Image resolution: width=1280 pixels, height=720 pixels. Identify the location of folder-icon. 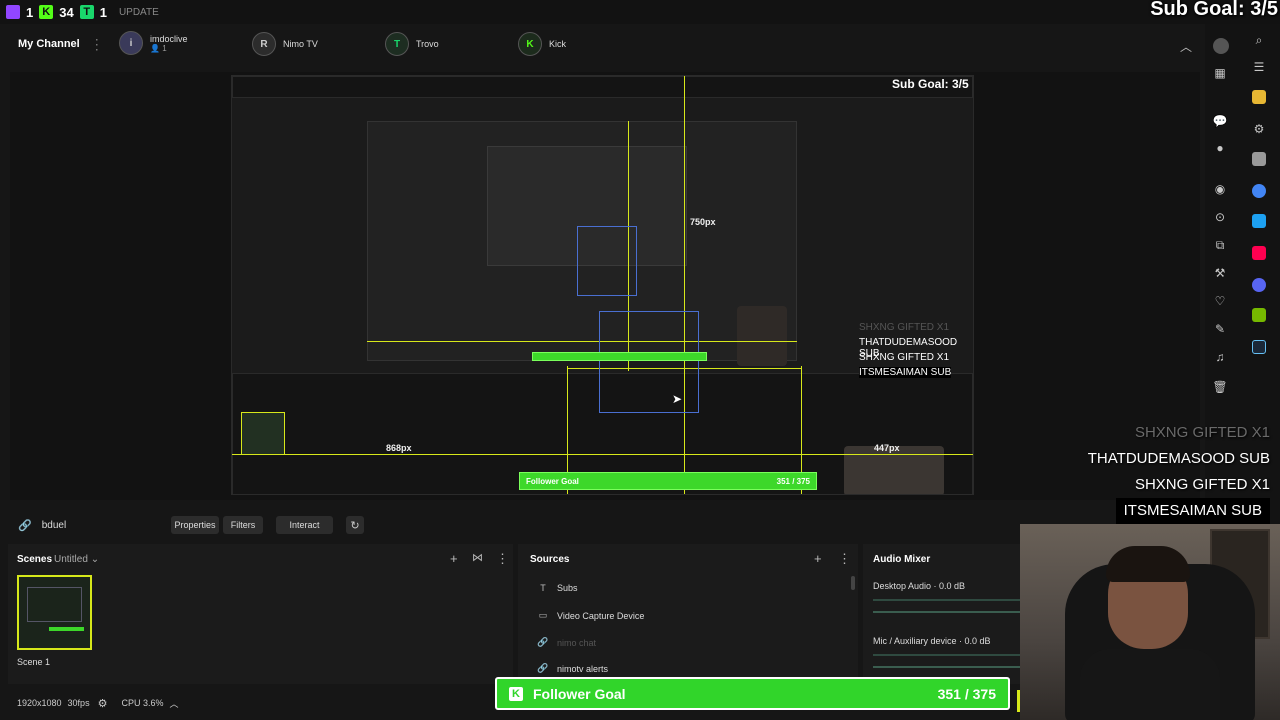
(1259, 97).